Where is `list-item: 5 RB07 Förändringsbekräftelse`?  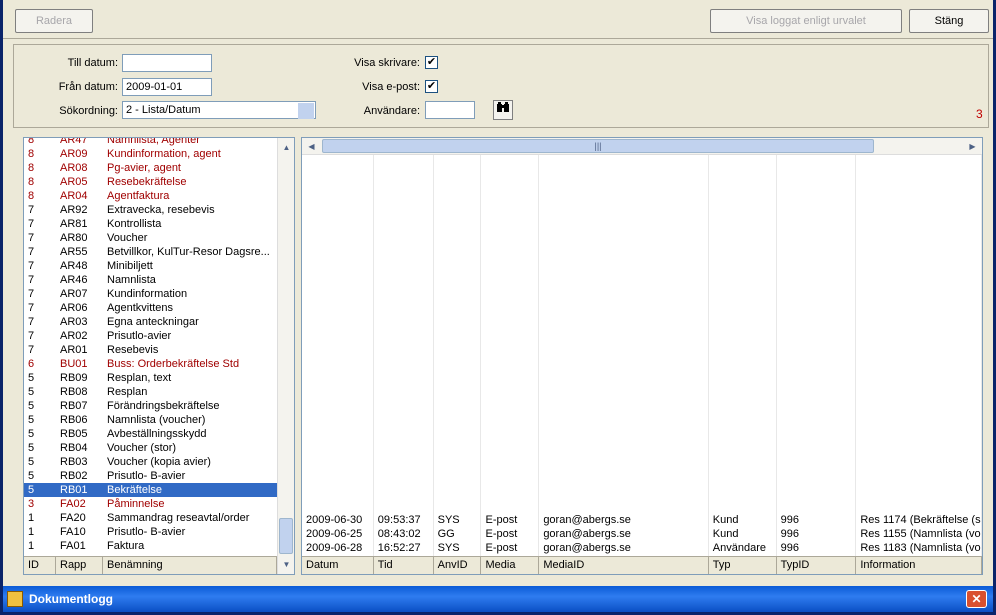
list-item: 5 RB07 Förändringsbekräftelse is located at coordinates (150, 406).